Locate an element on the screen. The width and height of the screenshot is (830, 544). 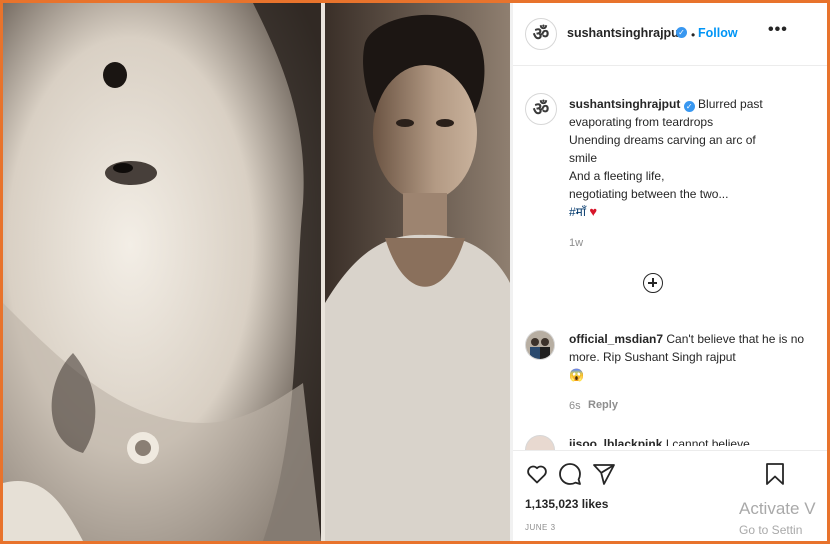
comment-bubble-icon is located at coordinates (570, 474).